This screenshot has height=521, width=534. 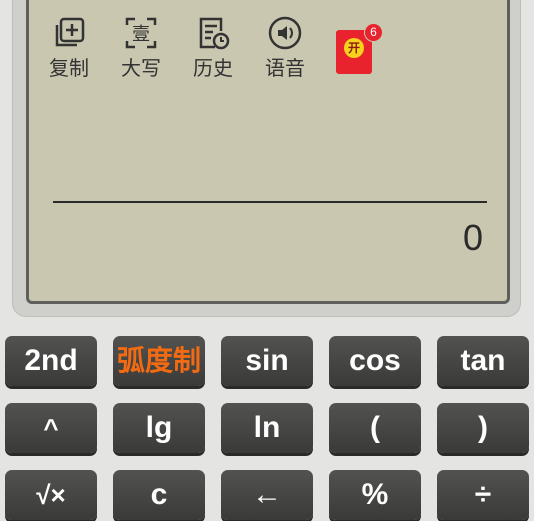 What do you see at coordinates (51, 428) in the screenshot?
I see `key-power: ^` at bounding box center [51, 428].